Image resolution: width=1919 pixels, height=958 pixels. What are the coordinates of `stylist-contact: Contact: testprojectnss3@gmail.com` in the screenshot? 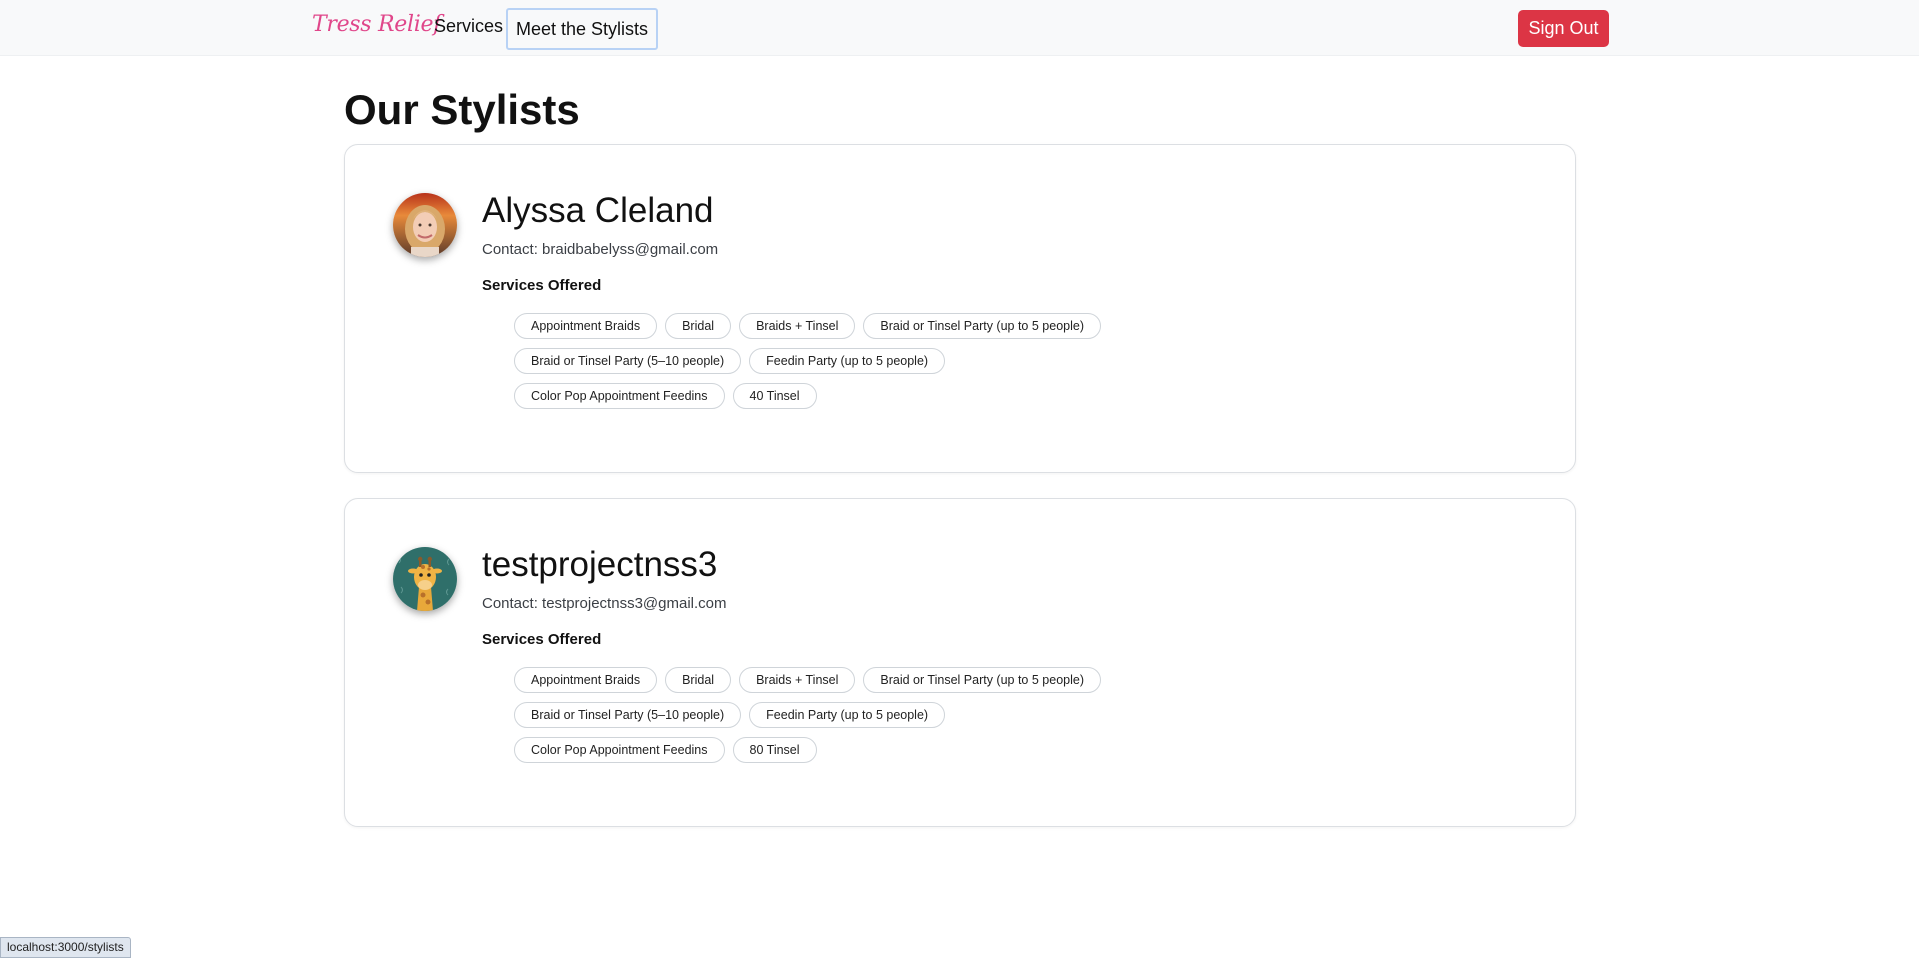 It's located at (604, 603).